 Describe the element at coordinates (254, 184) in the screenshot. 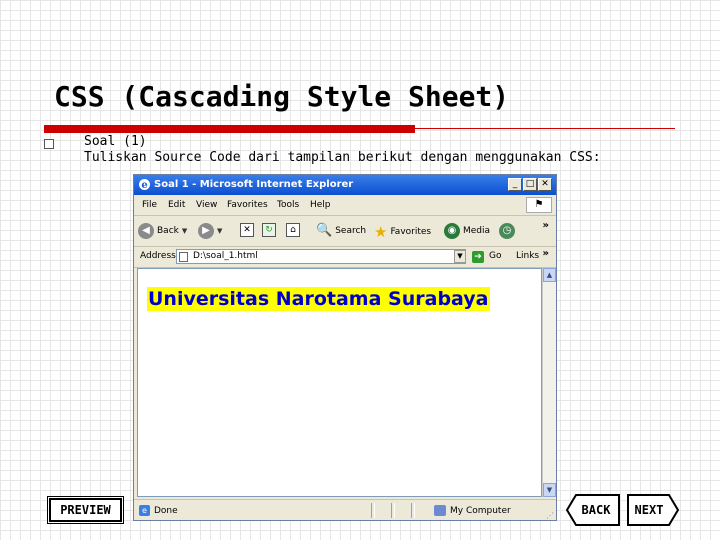

I see `window-title: Soal 1 - Microsoft Internet Explorer` at that location.